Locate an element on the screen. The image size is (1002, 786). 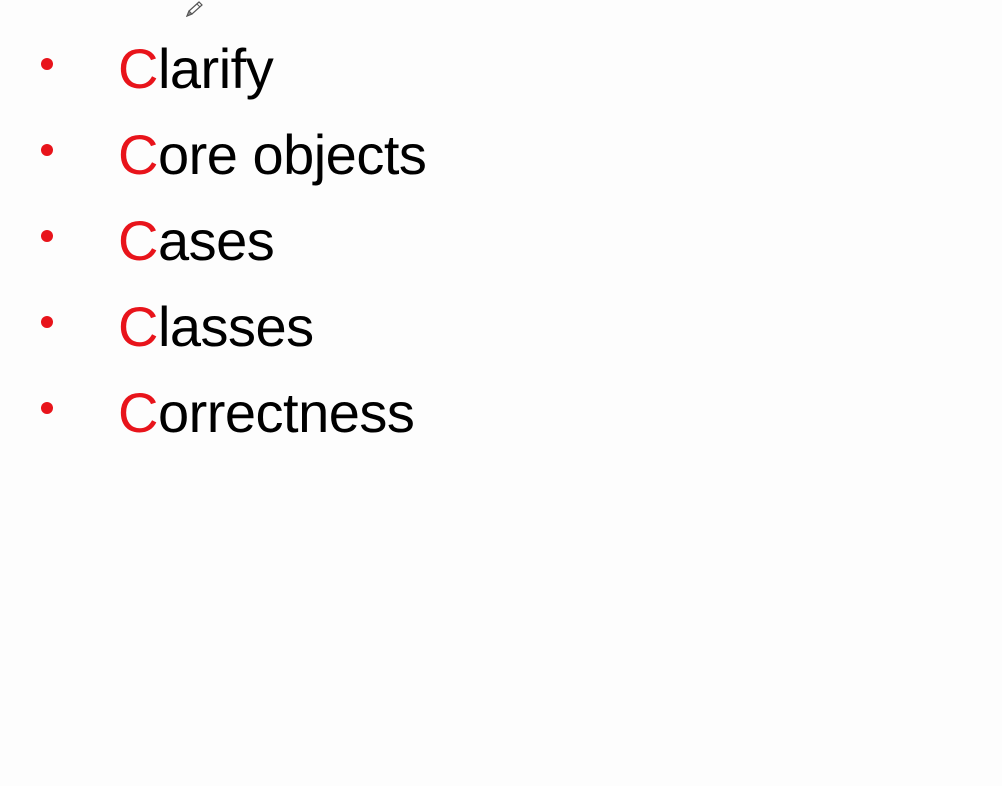
bullet-remainder: ases is located at coordinates (216, 240).